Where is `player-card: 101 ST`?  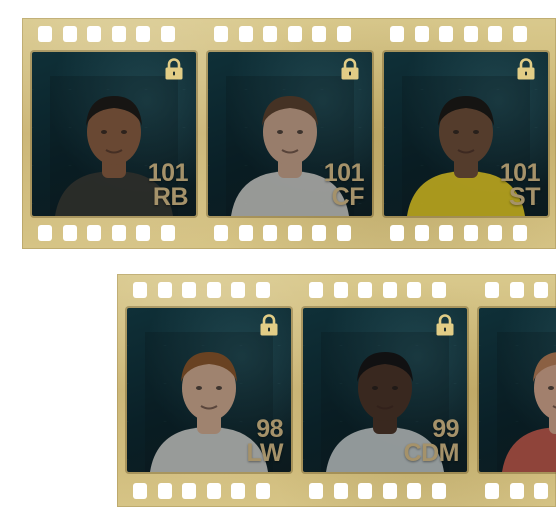 player-card: 101 ST is located at coordinates (466, 134).